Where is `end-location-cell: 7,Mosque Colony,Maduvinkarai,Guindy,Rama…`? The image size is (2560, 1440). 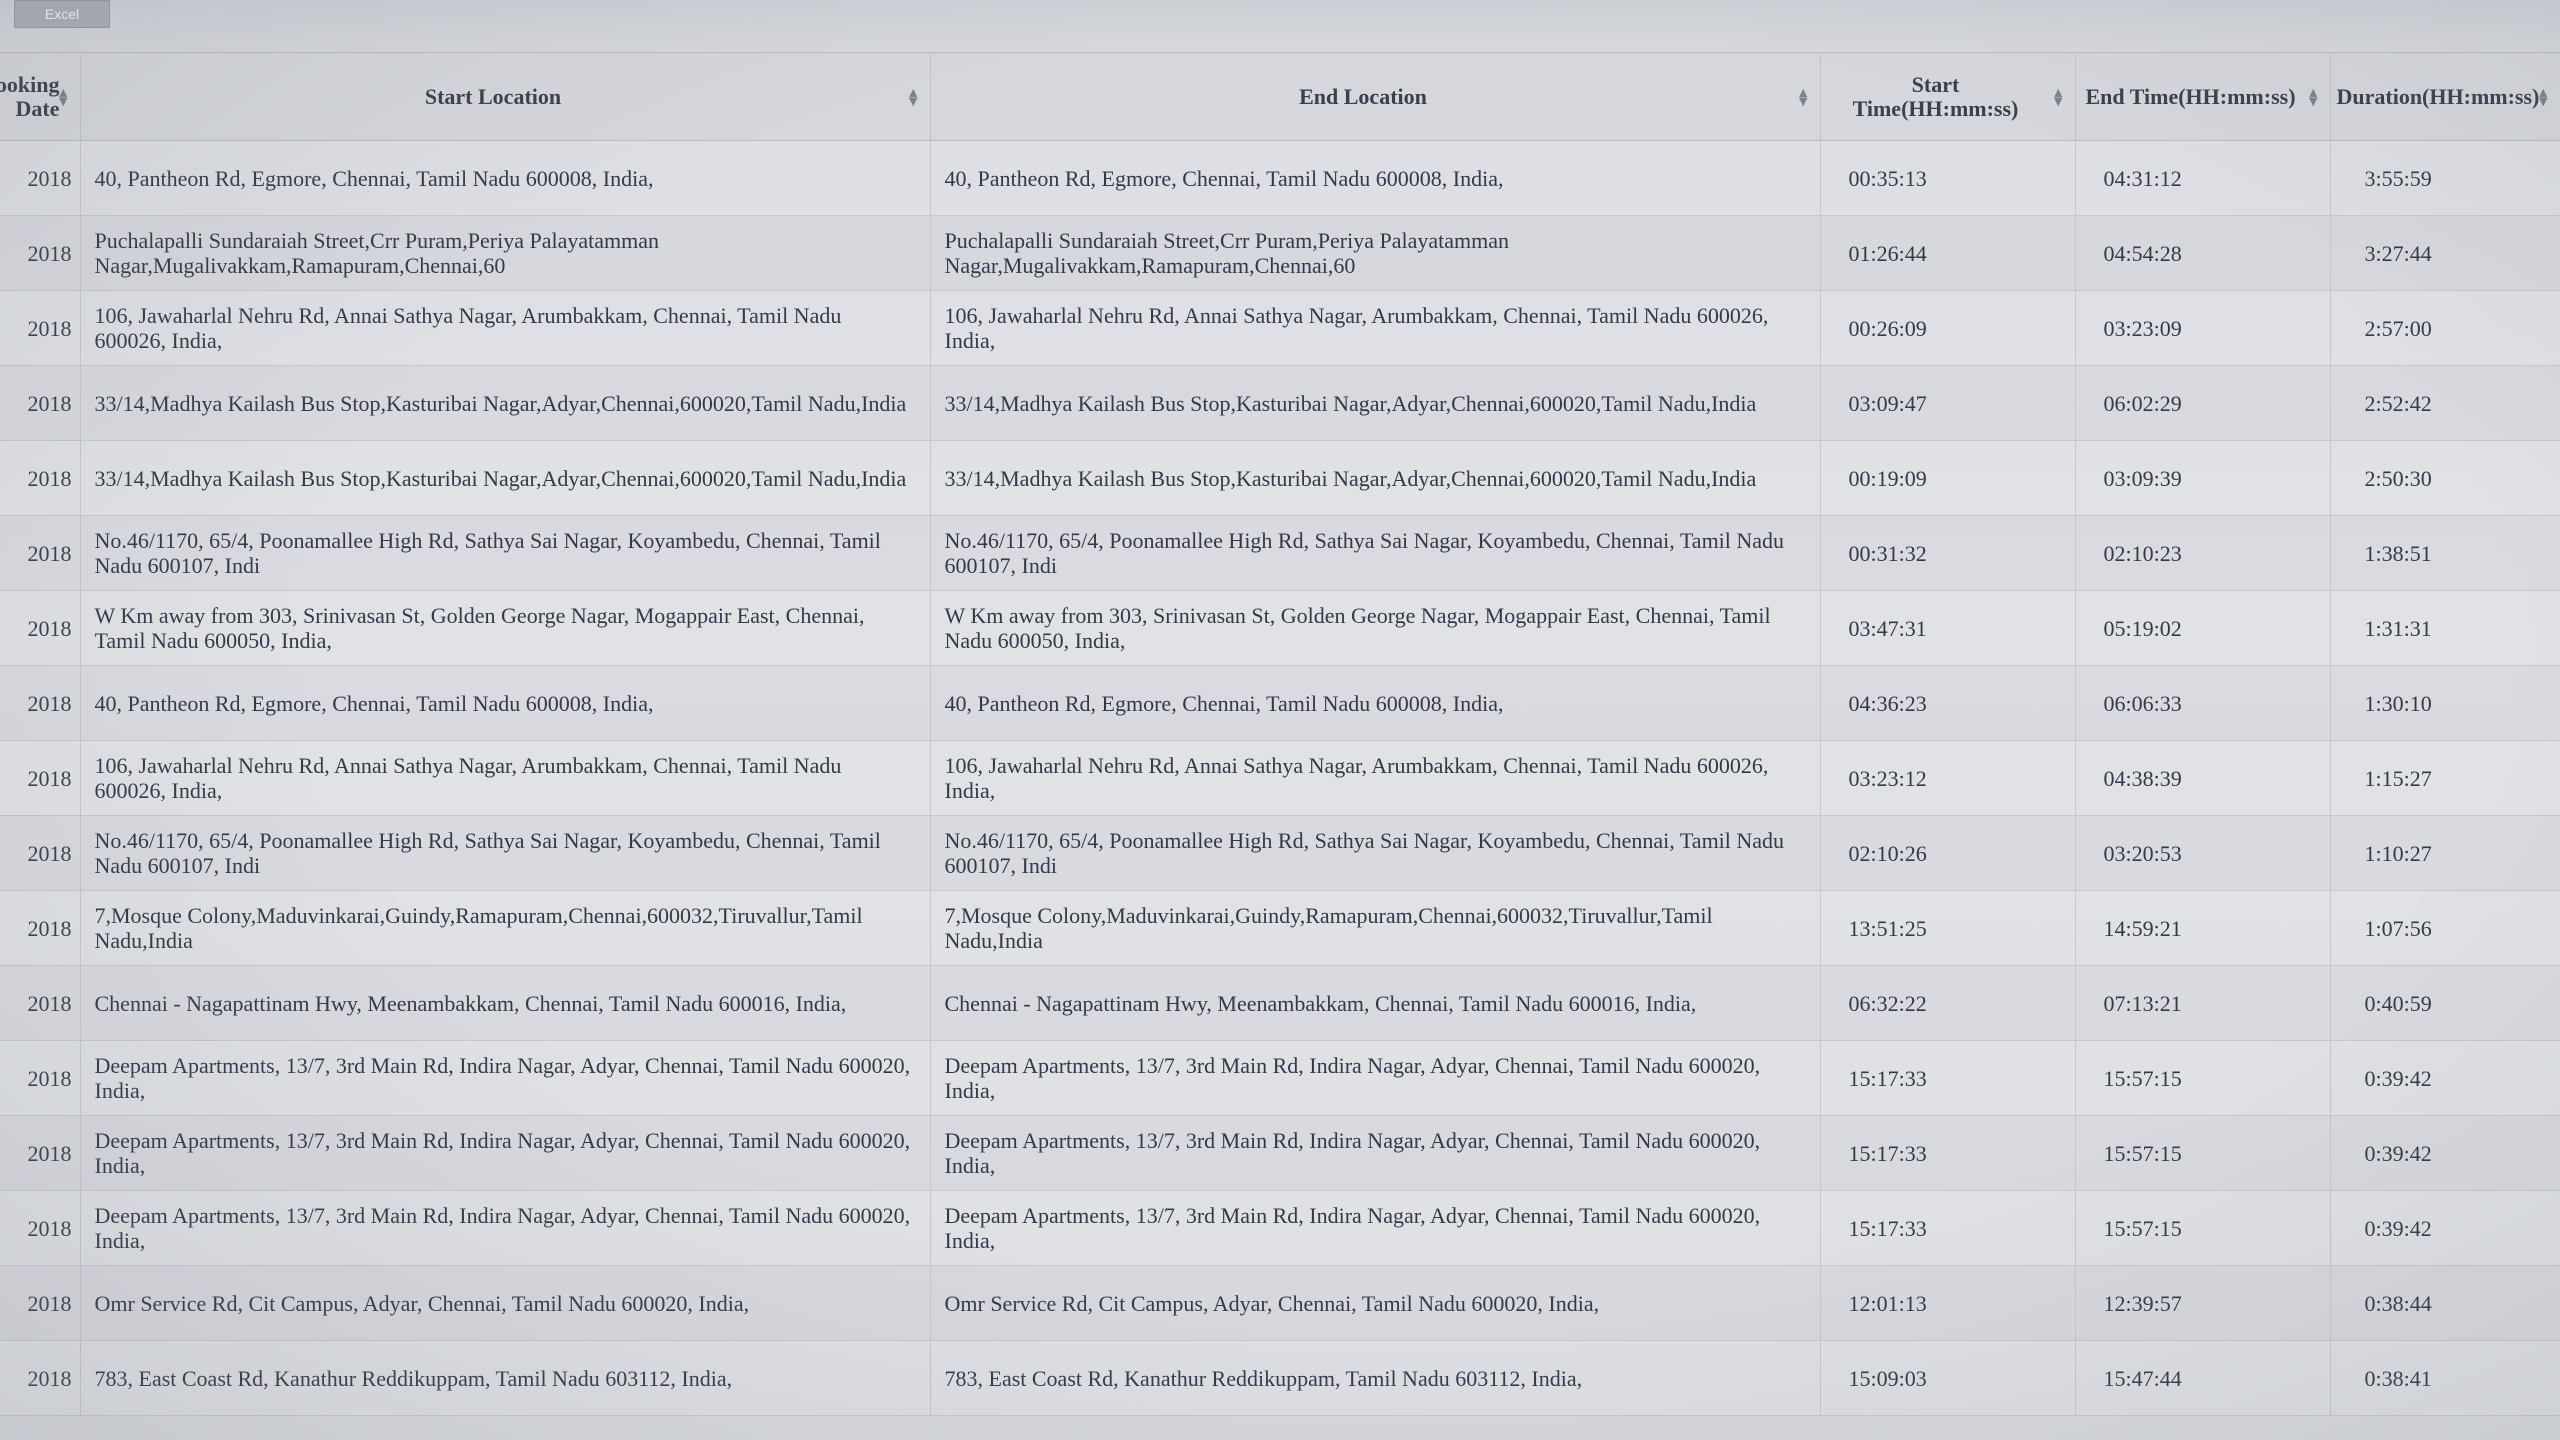
end-location-cell: 7,Mosque Colony,Maduvinkarai,Guindy,Rama… is located at coordinates (1375, 928).